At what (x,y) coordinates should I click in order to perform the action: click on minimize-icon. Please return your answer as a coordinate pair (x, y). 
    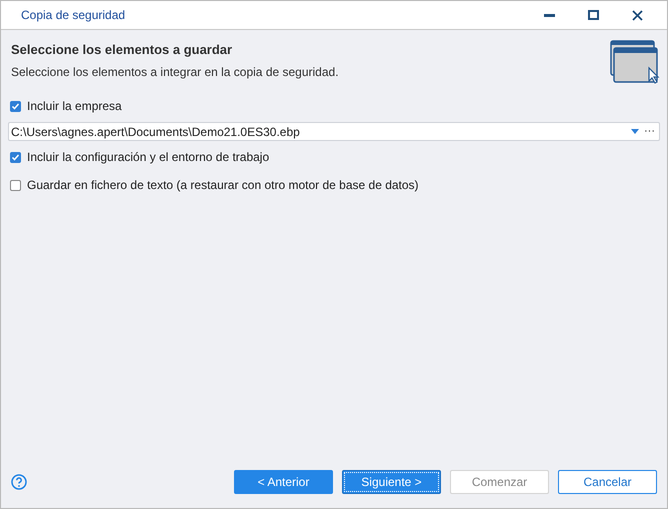
    Looking at the image, I should click on (549, 15).